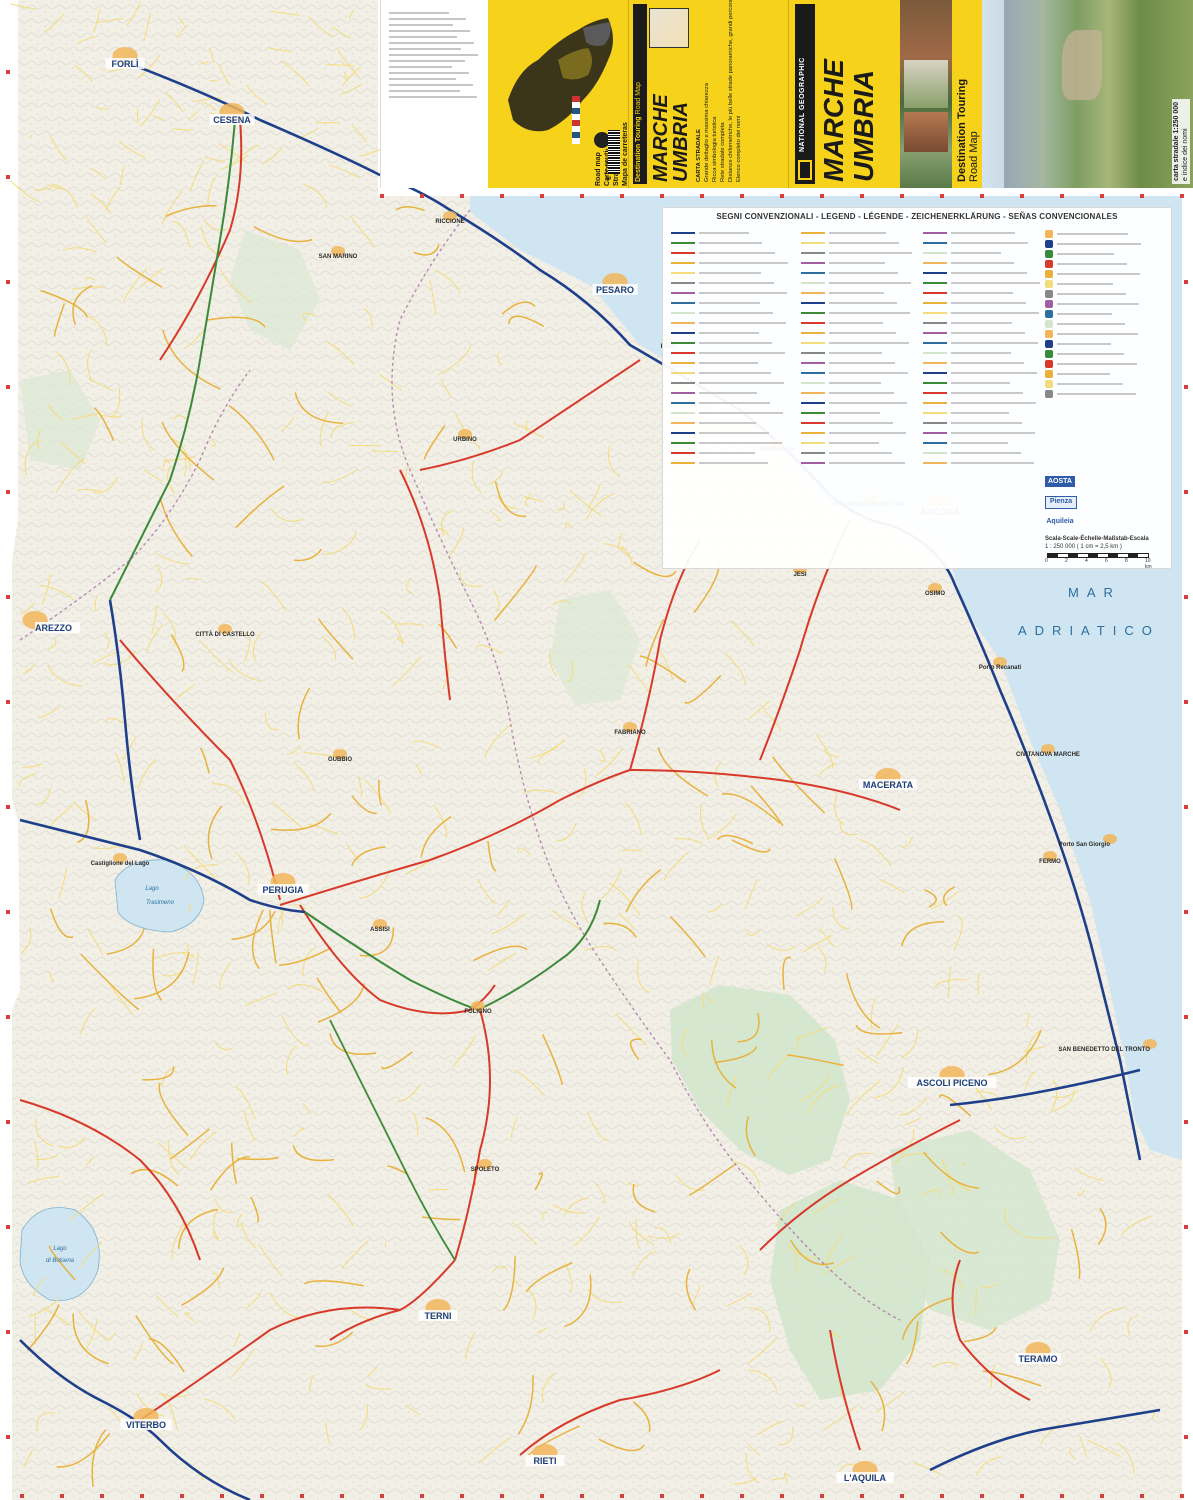  I want to click on cover-front-title: MARCHE UMBRIA, so click(848, 120).